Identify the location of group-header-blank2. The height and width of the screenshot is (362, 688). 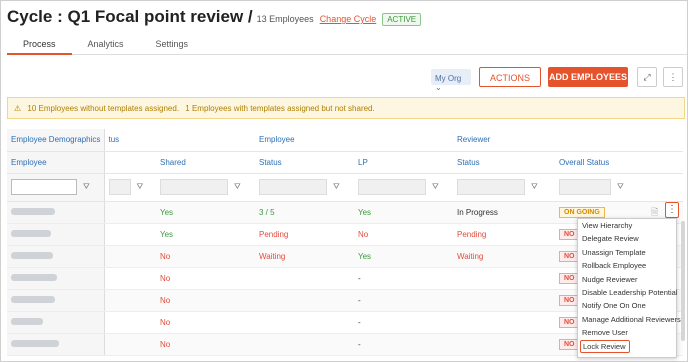
(403, 140).